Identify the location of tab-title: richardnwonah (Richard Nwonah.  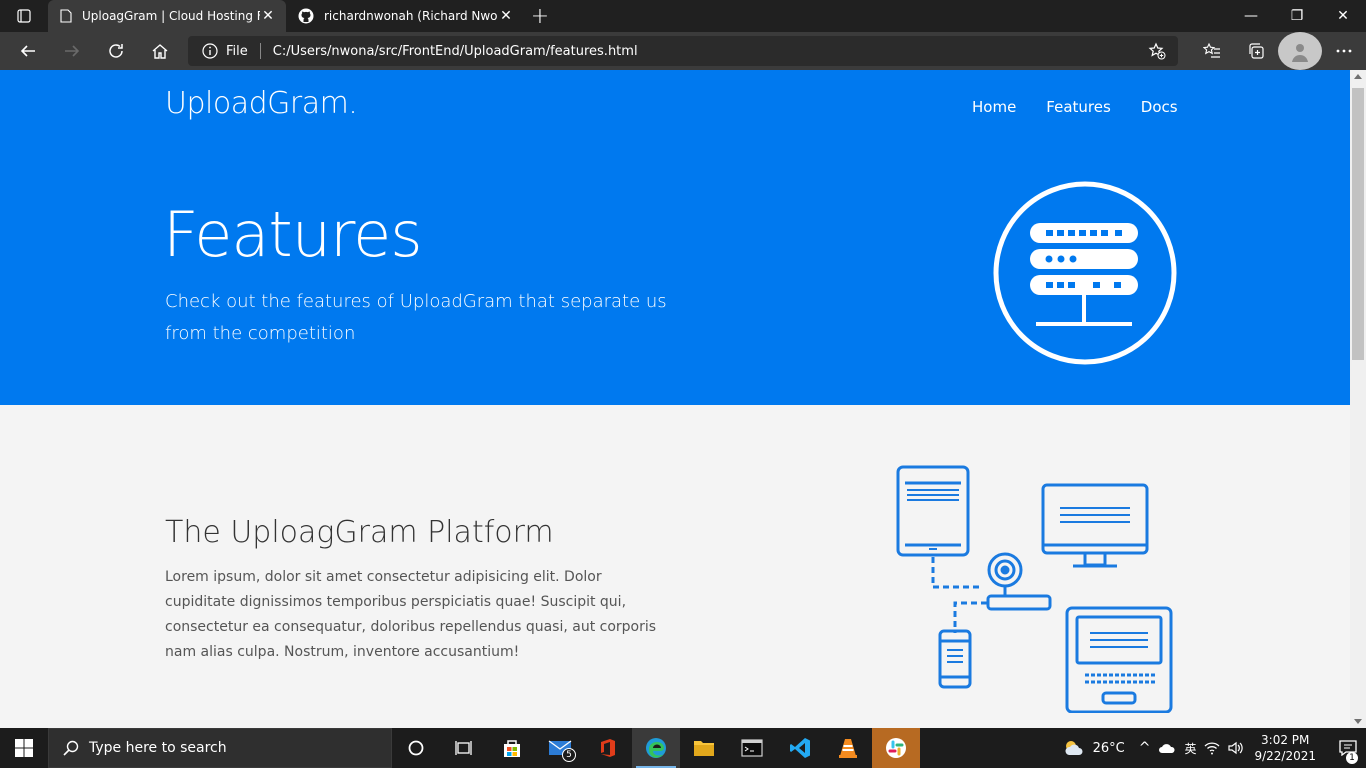
(411, 16).